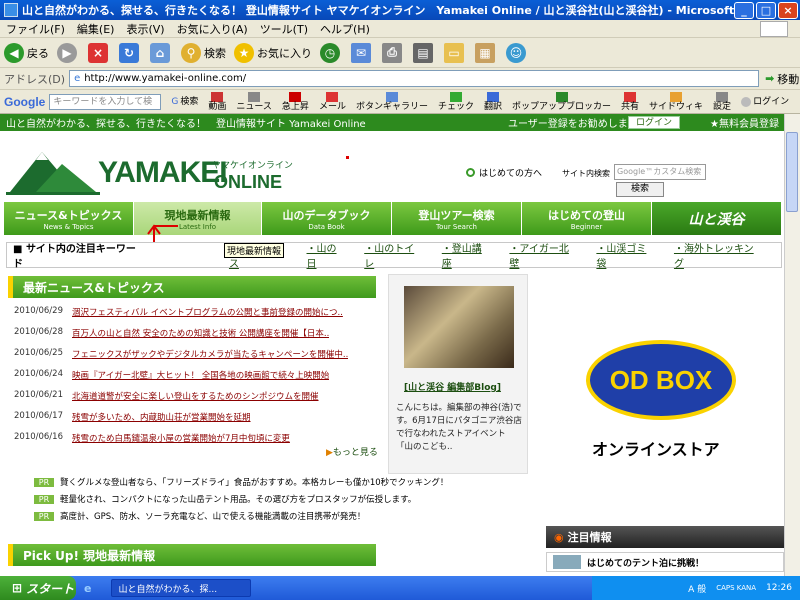 This screenshot has width=800, height=600. What do you see at coordinates (352, 451) in the screenshot?
I see `more-news-link: ▶もっと見る` at bounding box center [352, 451].